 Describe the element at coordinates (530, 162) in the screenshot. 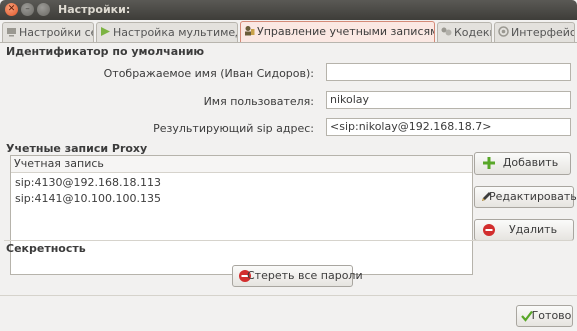

I see `add-account-label: Добавить` at that location.